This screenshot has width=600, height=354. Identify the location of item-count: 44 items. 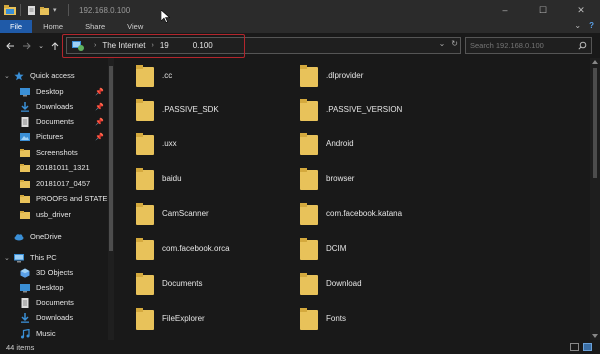
(20, 347).